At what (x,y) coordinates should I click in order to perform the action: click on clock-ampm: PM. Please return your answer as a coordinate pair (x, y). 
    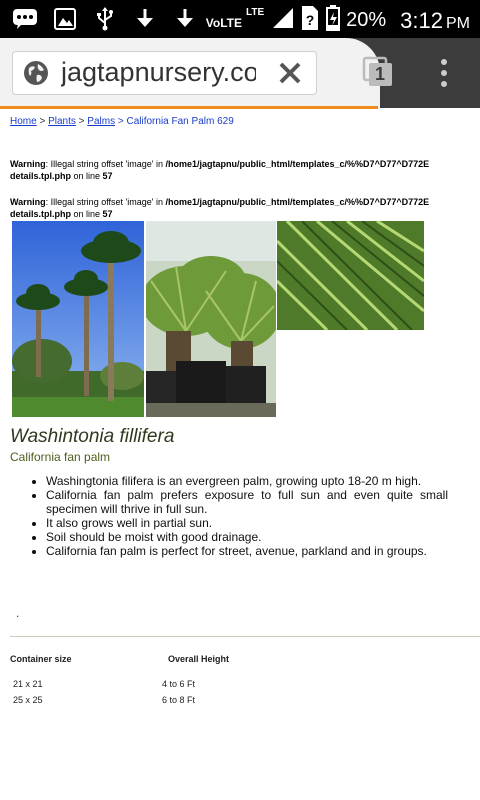
    Looking at the image, I should click on (458, 23).